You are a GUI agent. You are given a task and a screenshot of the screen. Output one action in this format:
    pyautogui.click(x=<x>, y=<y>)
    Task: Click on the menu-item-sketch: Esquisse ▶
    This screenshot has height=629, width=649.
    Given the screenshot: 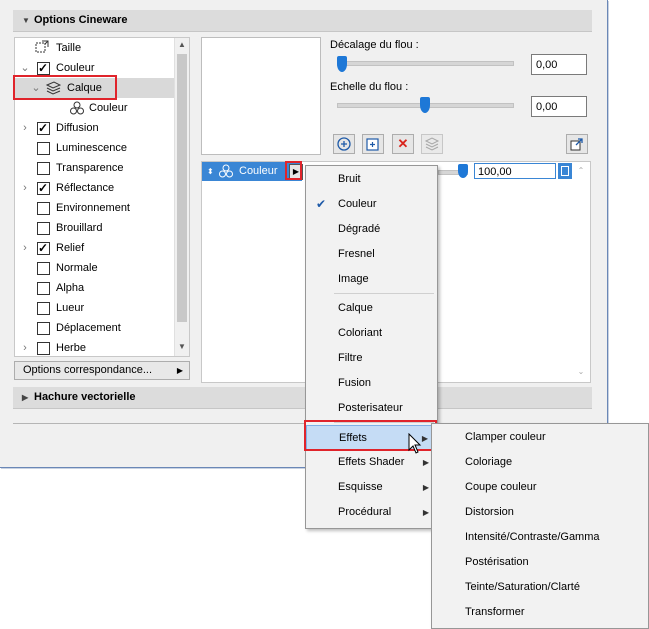 What is the action you would take?
    pyautogui.click(x=370, y=487)
    